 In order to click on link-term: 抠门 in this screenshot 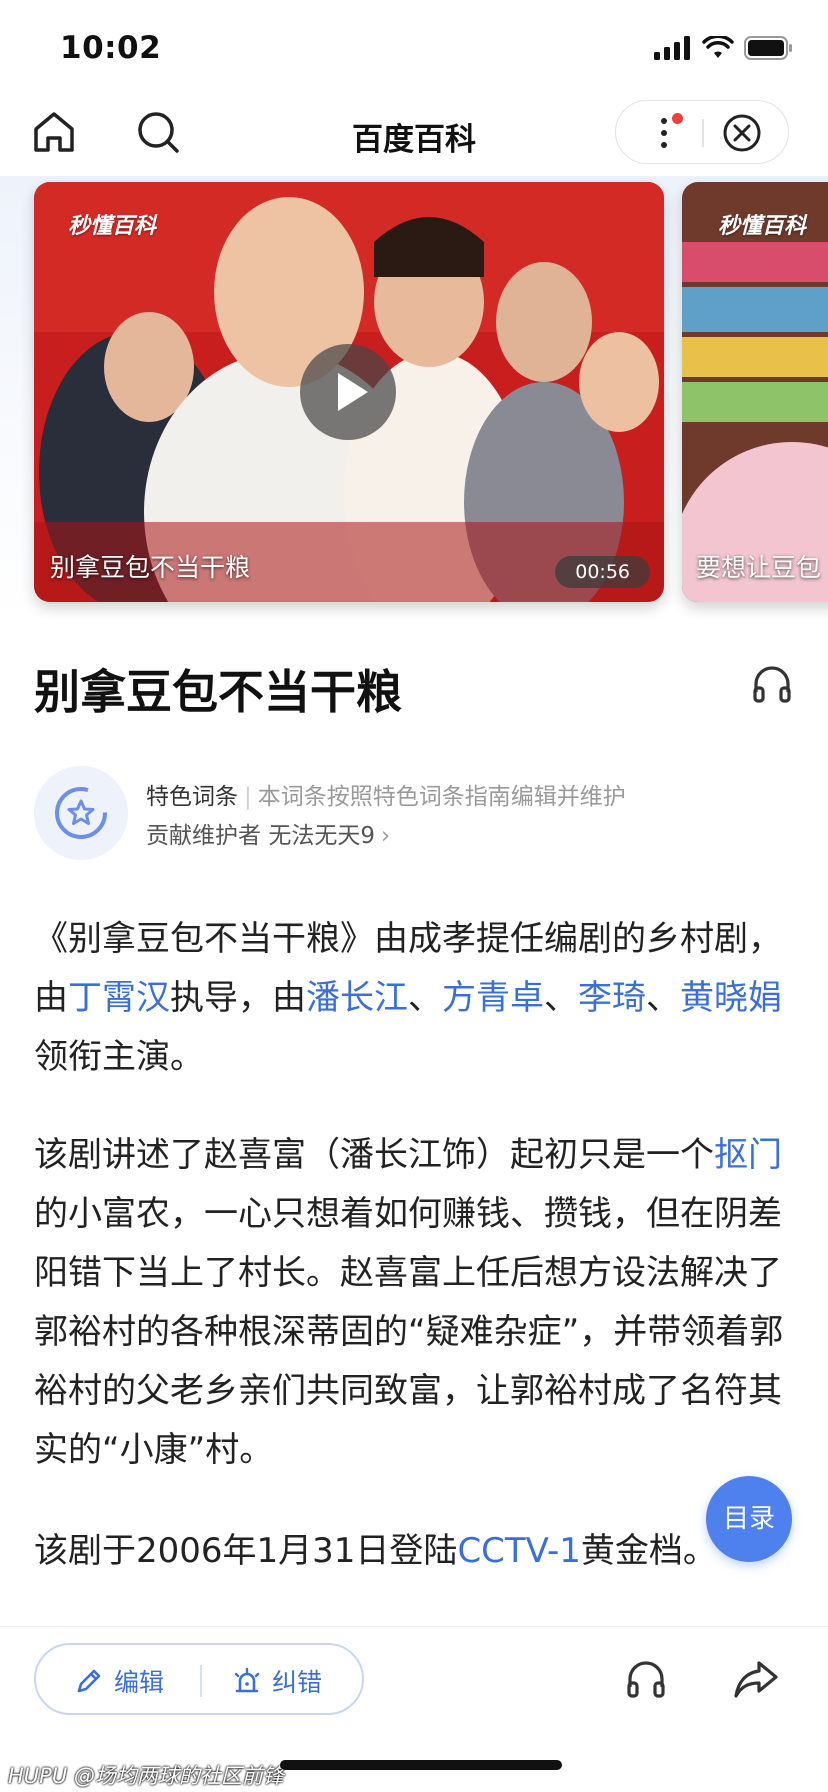, I will do `click(748, 1155)`.